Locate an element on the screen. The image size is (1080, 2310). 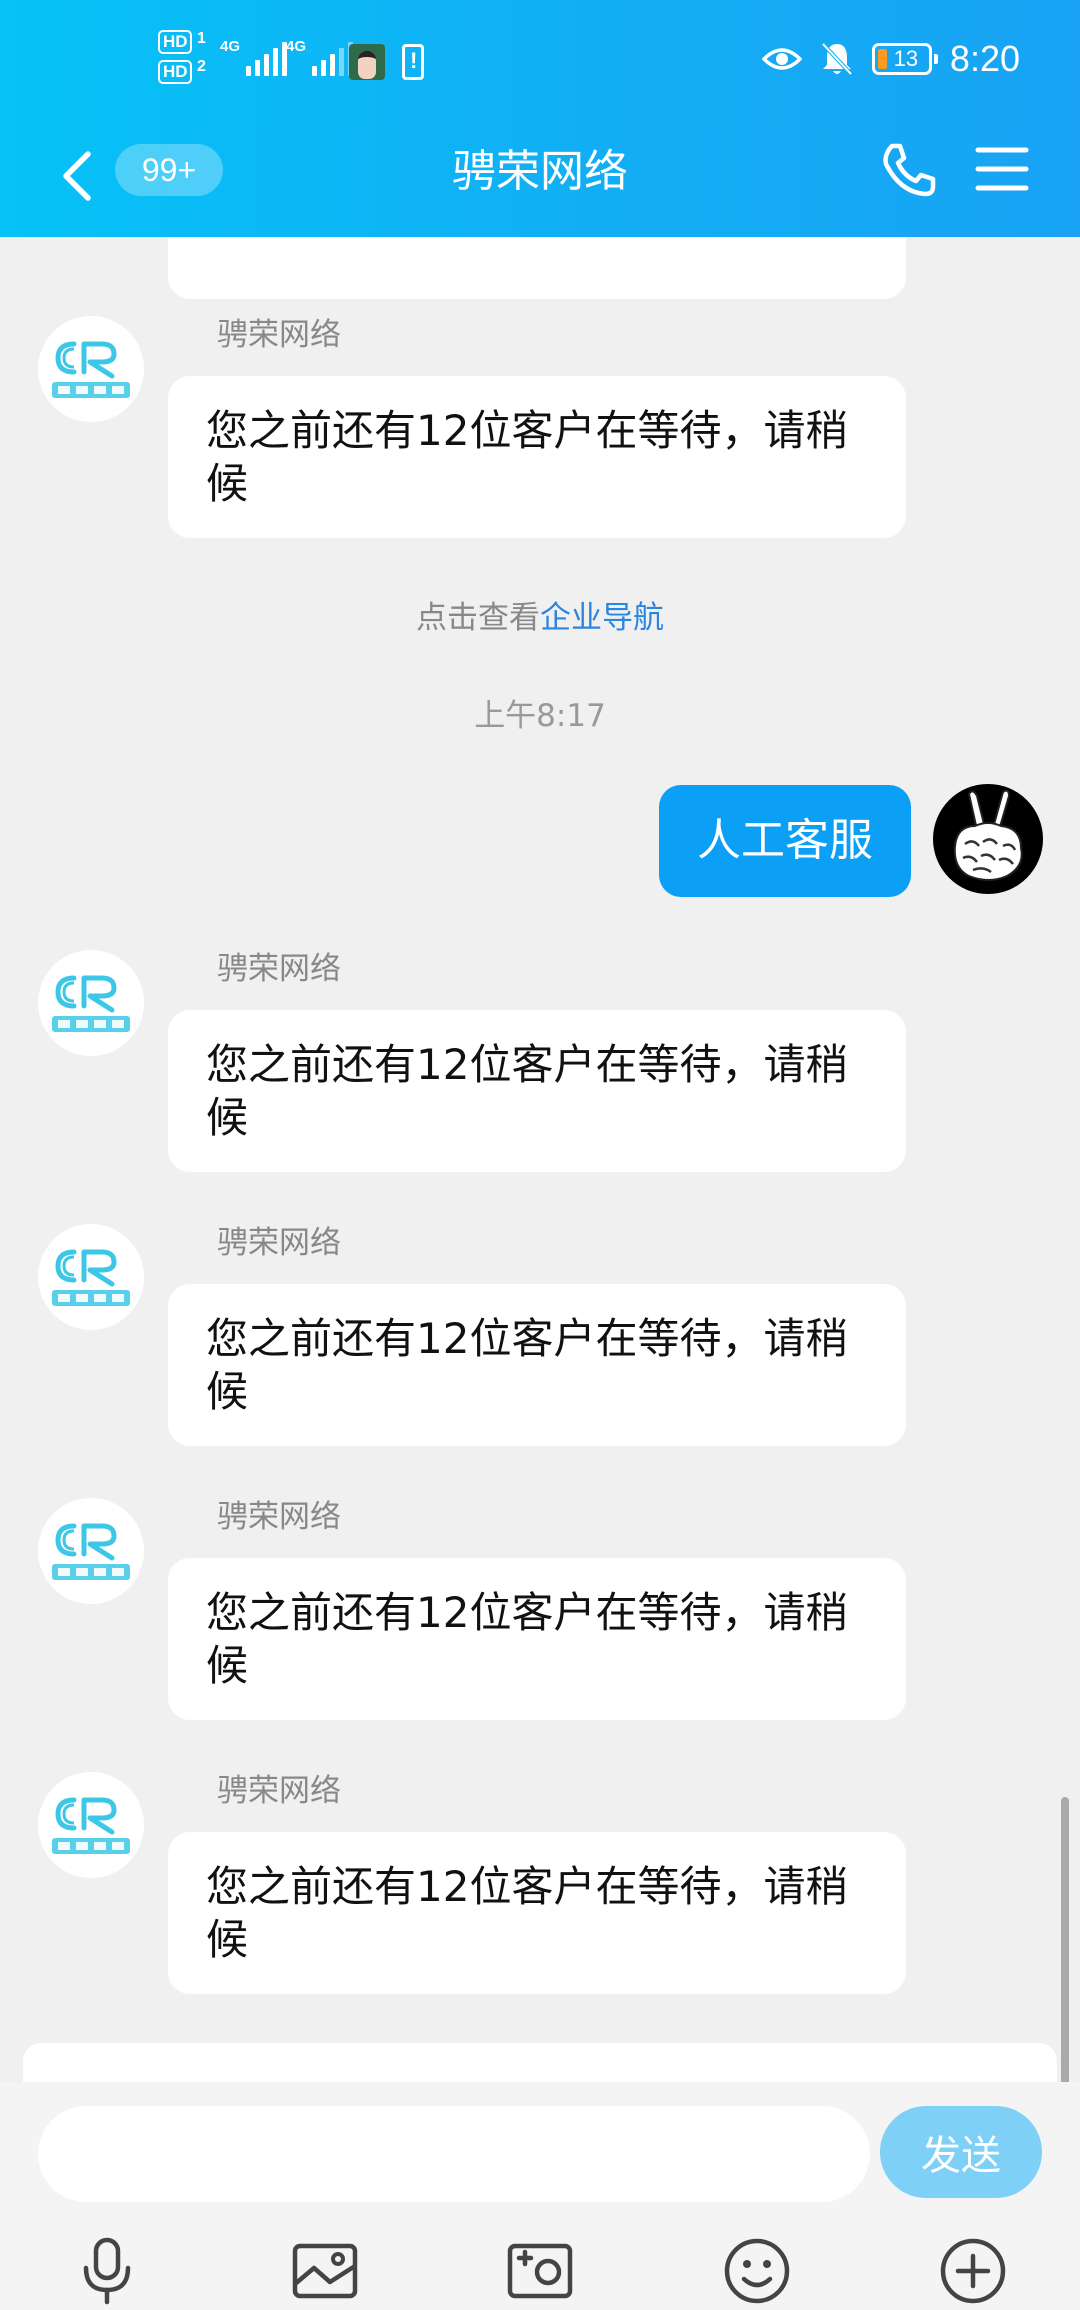
battery-icon: 13 is located at coordinates (904, 59).